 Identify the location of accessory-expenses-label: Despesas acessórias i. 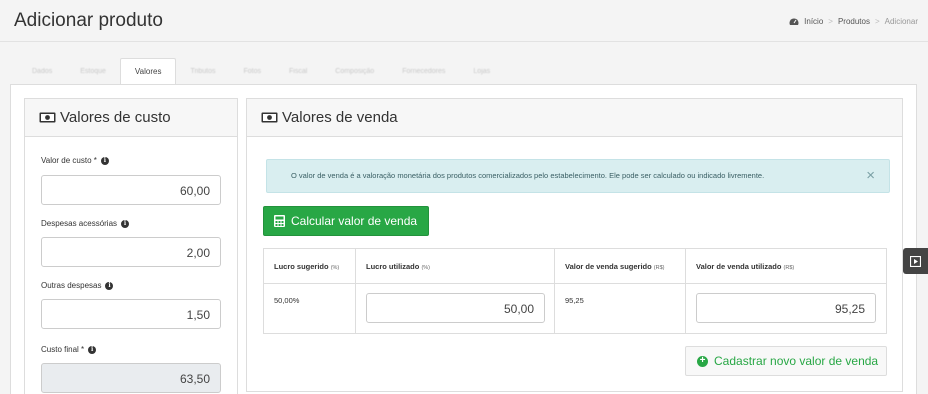
(85, 223).